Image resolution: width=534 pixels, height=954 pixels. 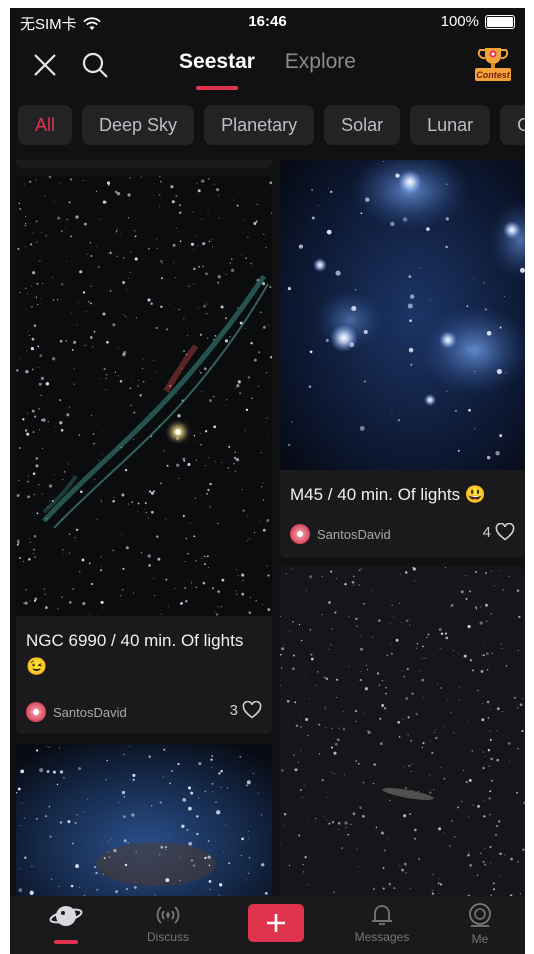 What do you see at coordinates (168, 923) in the screenshot?
I see `tab-discuss: Discuss` at bounding box center [168, 923].